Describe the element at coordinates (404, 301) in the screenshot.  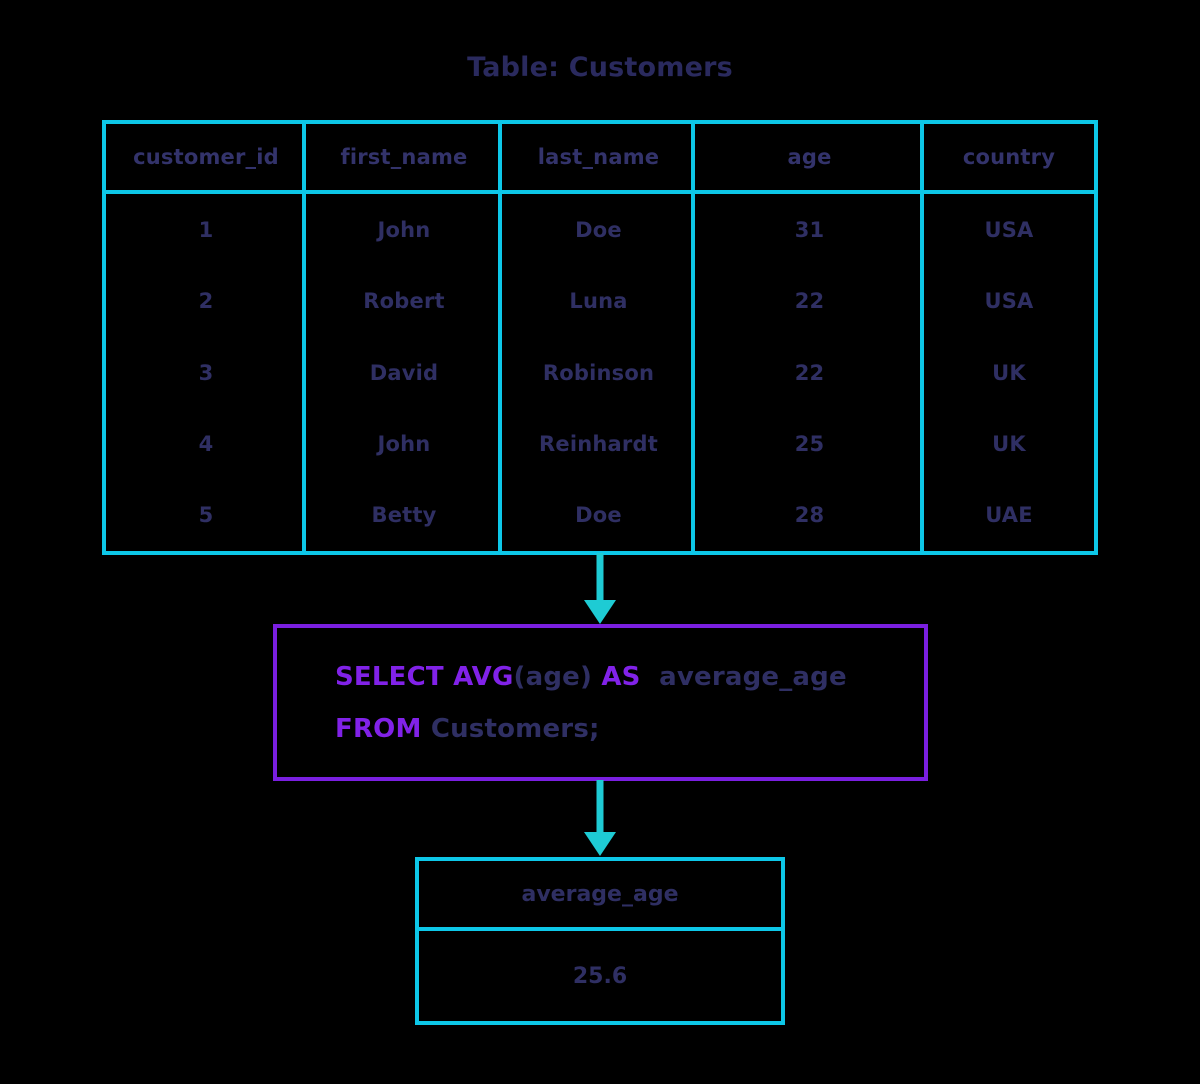
I see `cell-first-name: Robert` at that location.